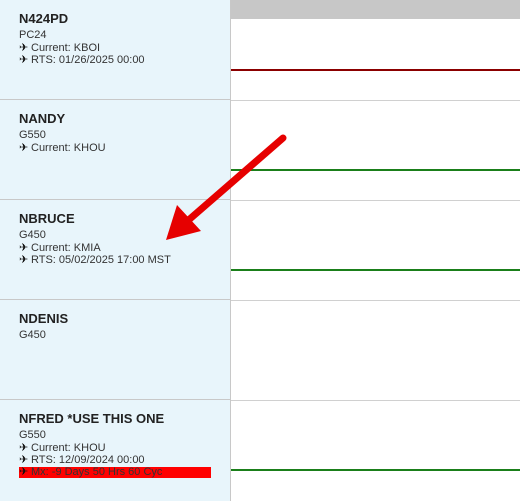 The height and width of the screenshot is (501, 520). Describe the element at coordinates (60, 47) in the screenshot. I see `current-location: ✈ Current: KBOI` at that location.